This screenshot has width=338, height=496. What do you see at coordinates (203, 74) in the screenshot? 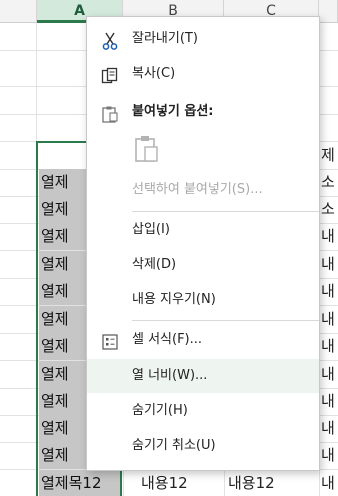
I see `menu-item-copy: 복사(C)` at bounding box center [203, 74].